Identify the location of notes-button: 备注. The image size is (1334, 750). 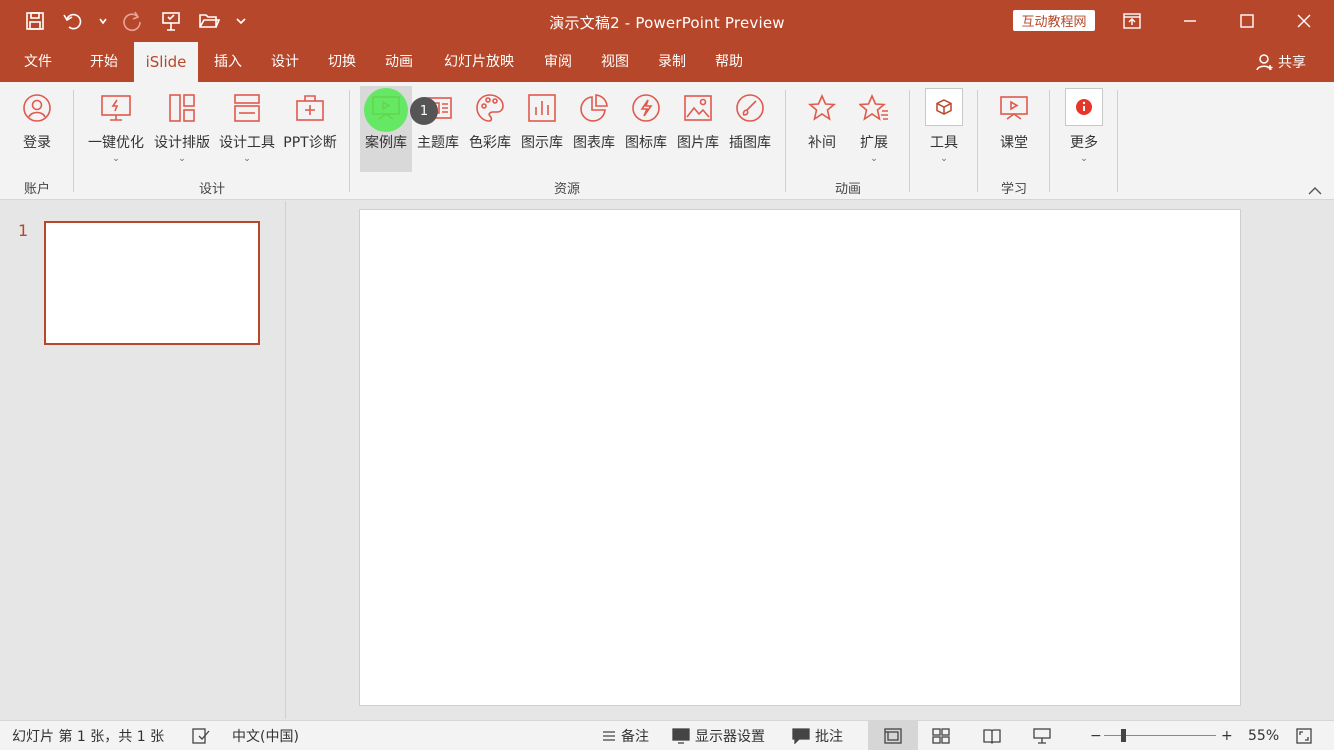
(625, 735).